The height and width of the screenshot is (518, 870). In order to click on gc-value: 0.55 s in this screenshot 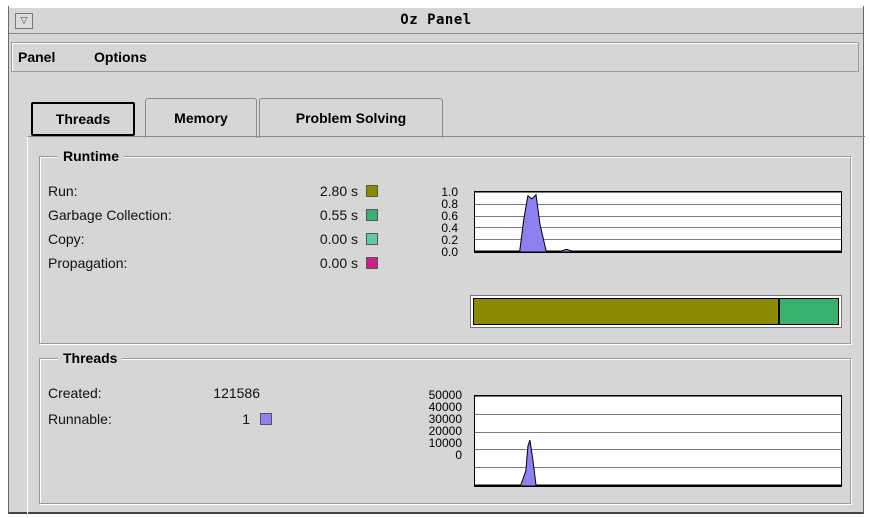, I will do `click(338, 215)`.